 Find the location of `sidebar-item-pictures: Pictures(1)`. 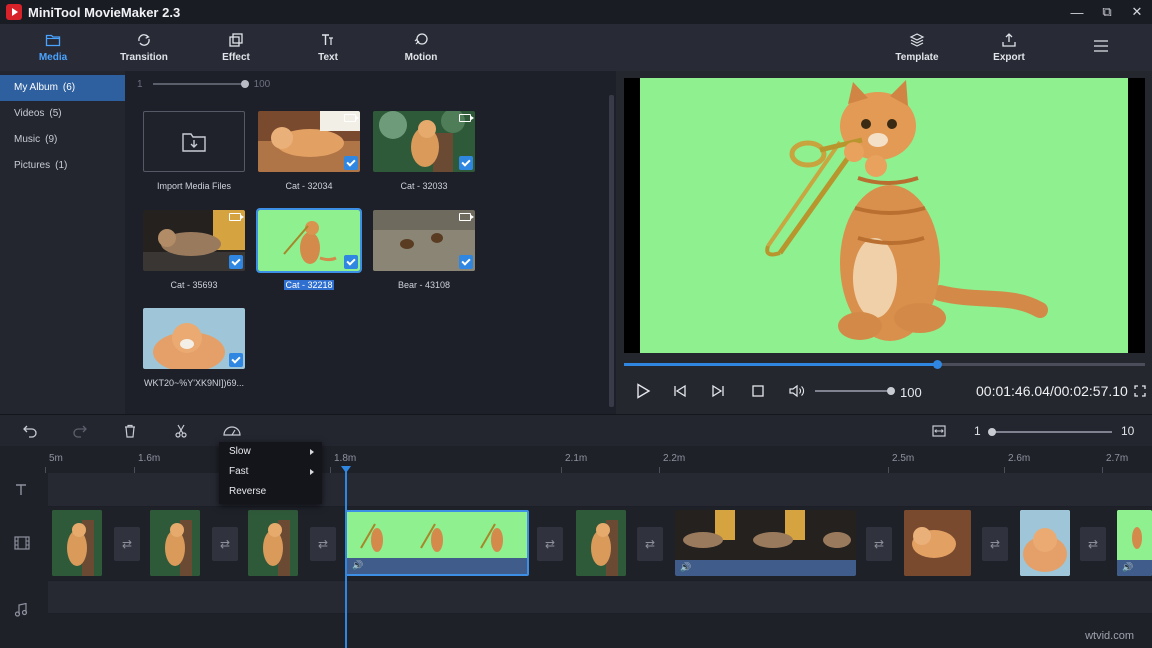

sidebar-item-pictures: Pictures(1) is located at coordinates (62, 166).